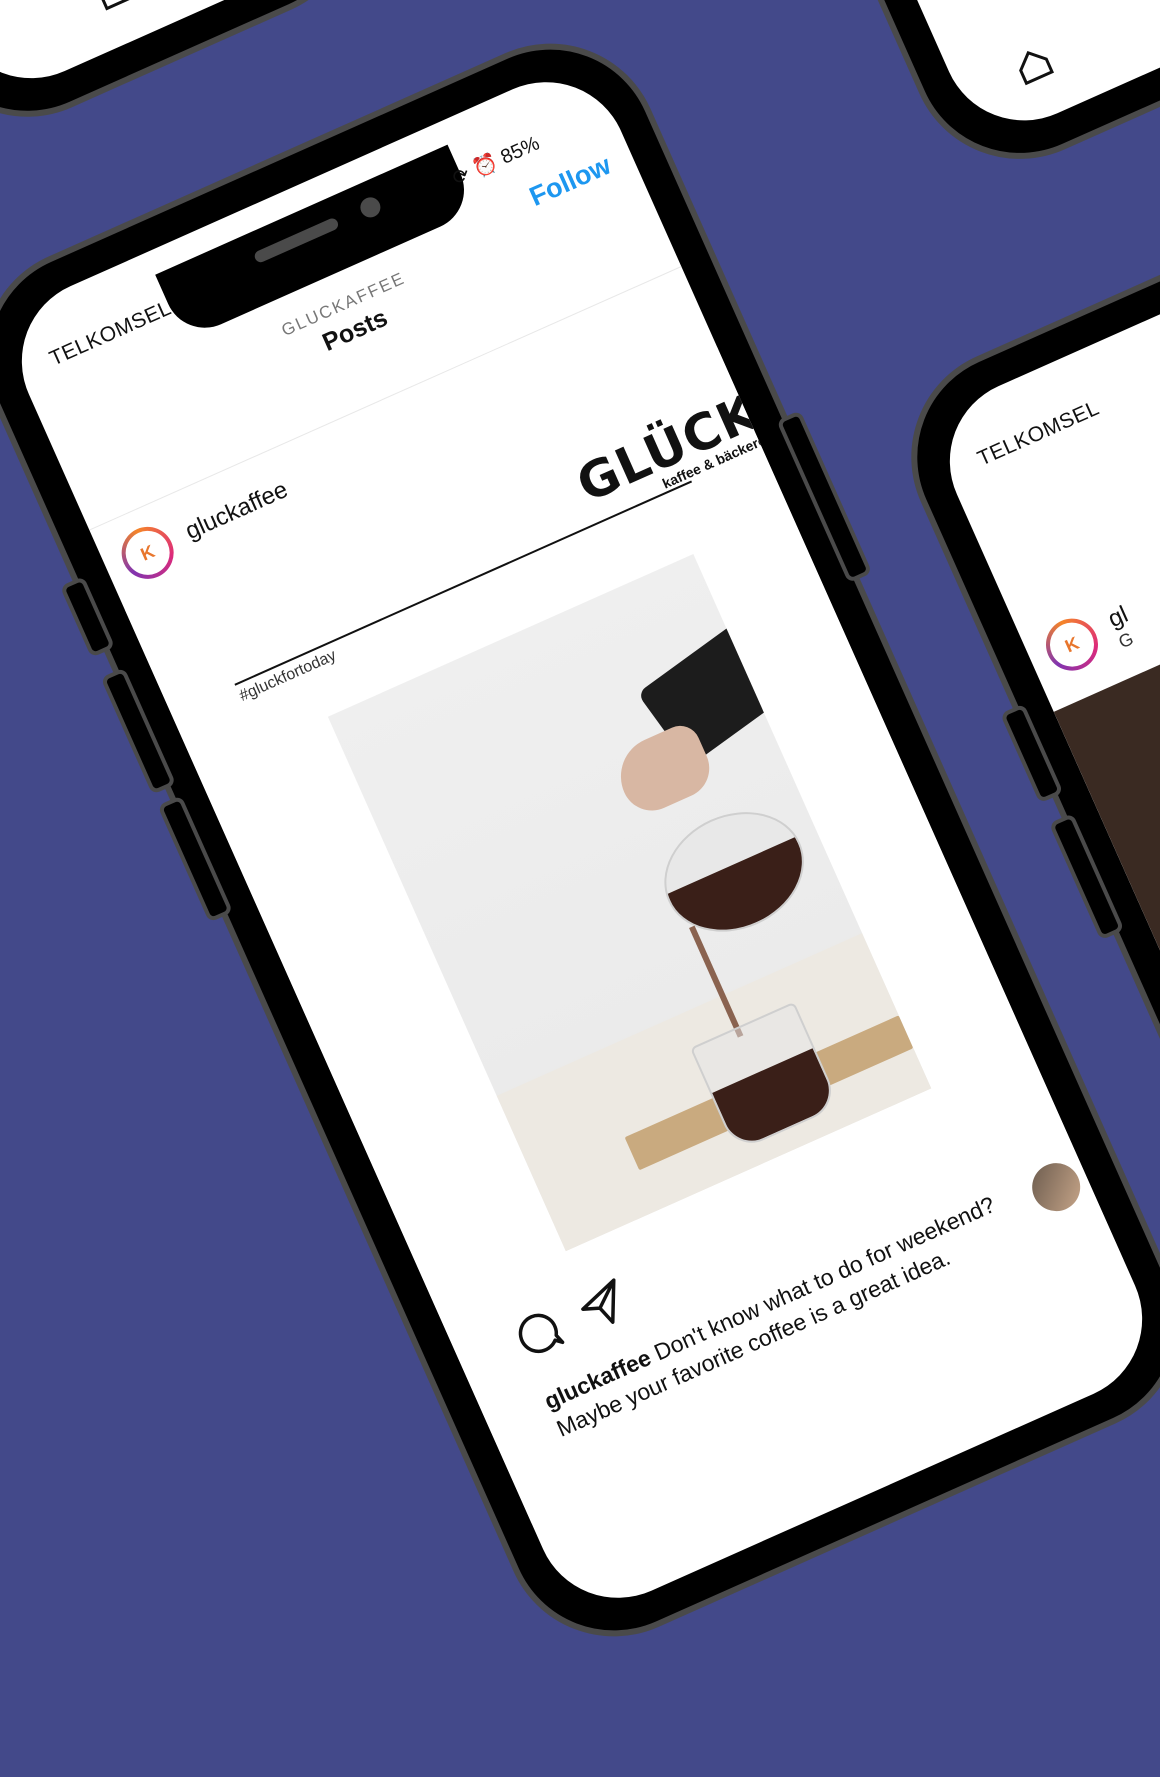 This screenshot has height=1777, width=1160. Describe the element at coordinates (172, 52) in the screenshot. I see `phone-top-left-screen` at that location.